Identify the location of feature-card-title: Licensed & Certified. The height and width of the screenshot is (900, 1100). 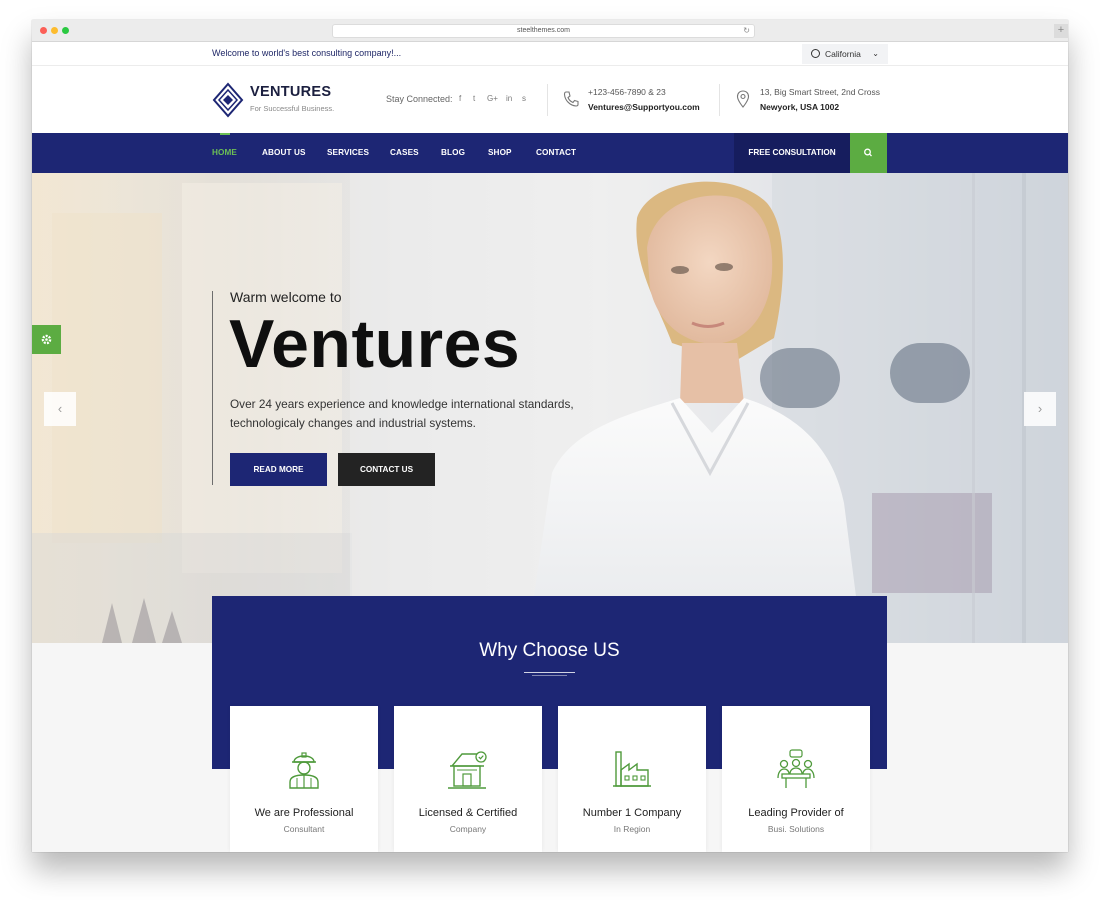
(468, 813).